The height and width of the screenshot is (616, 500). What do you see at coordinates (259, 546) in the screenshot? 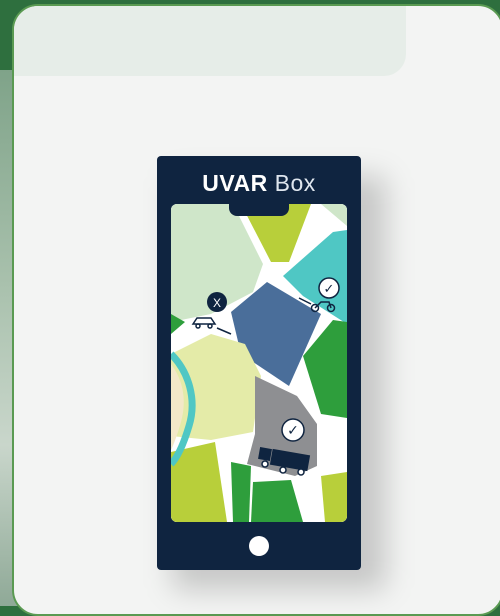
I see `home-button` at bounding box center [259, 546].